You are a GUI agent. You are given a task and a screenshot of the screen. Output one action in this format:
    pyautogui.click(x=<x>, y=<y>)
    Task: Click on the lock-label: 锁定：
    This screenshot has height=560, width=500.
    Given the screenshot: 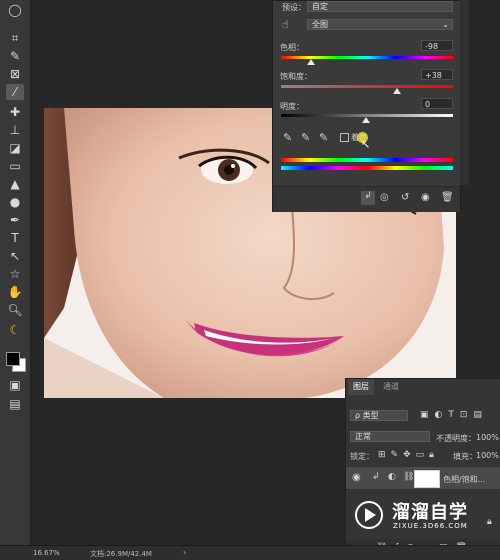 What is the action you would take?
    pyautogui.click(x=362, y=456)
    